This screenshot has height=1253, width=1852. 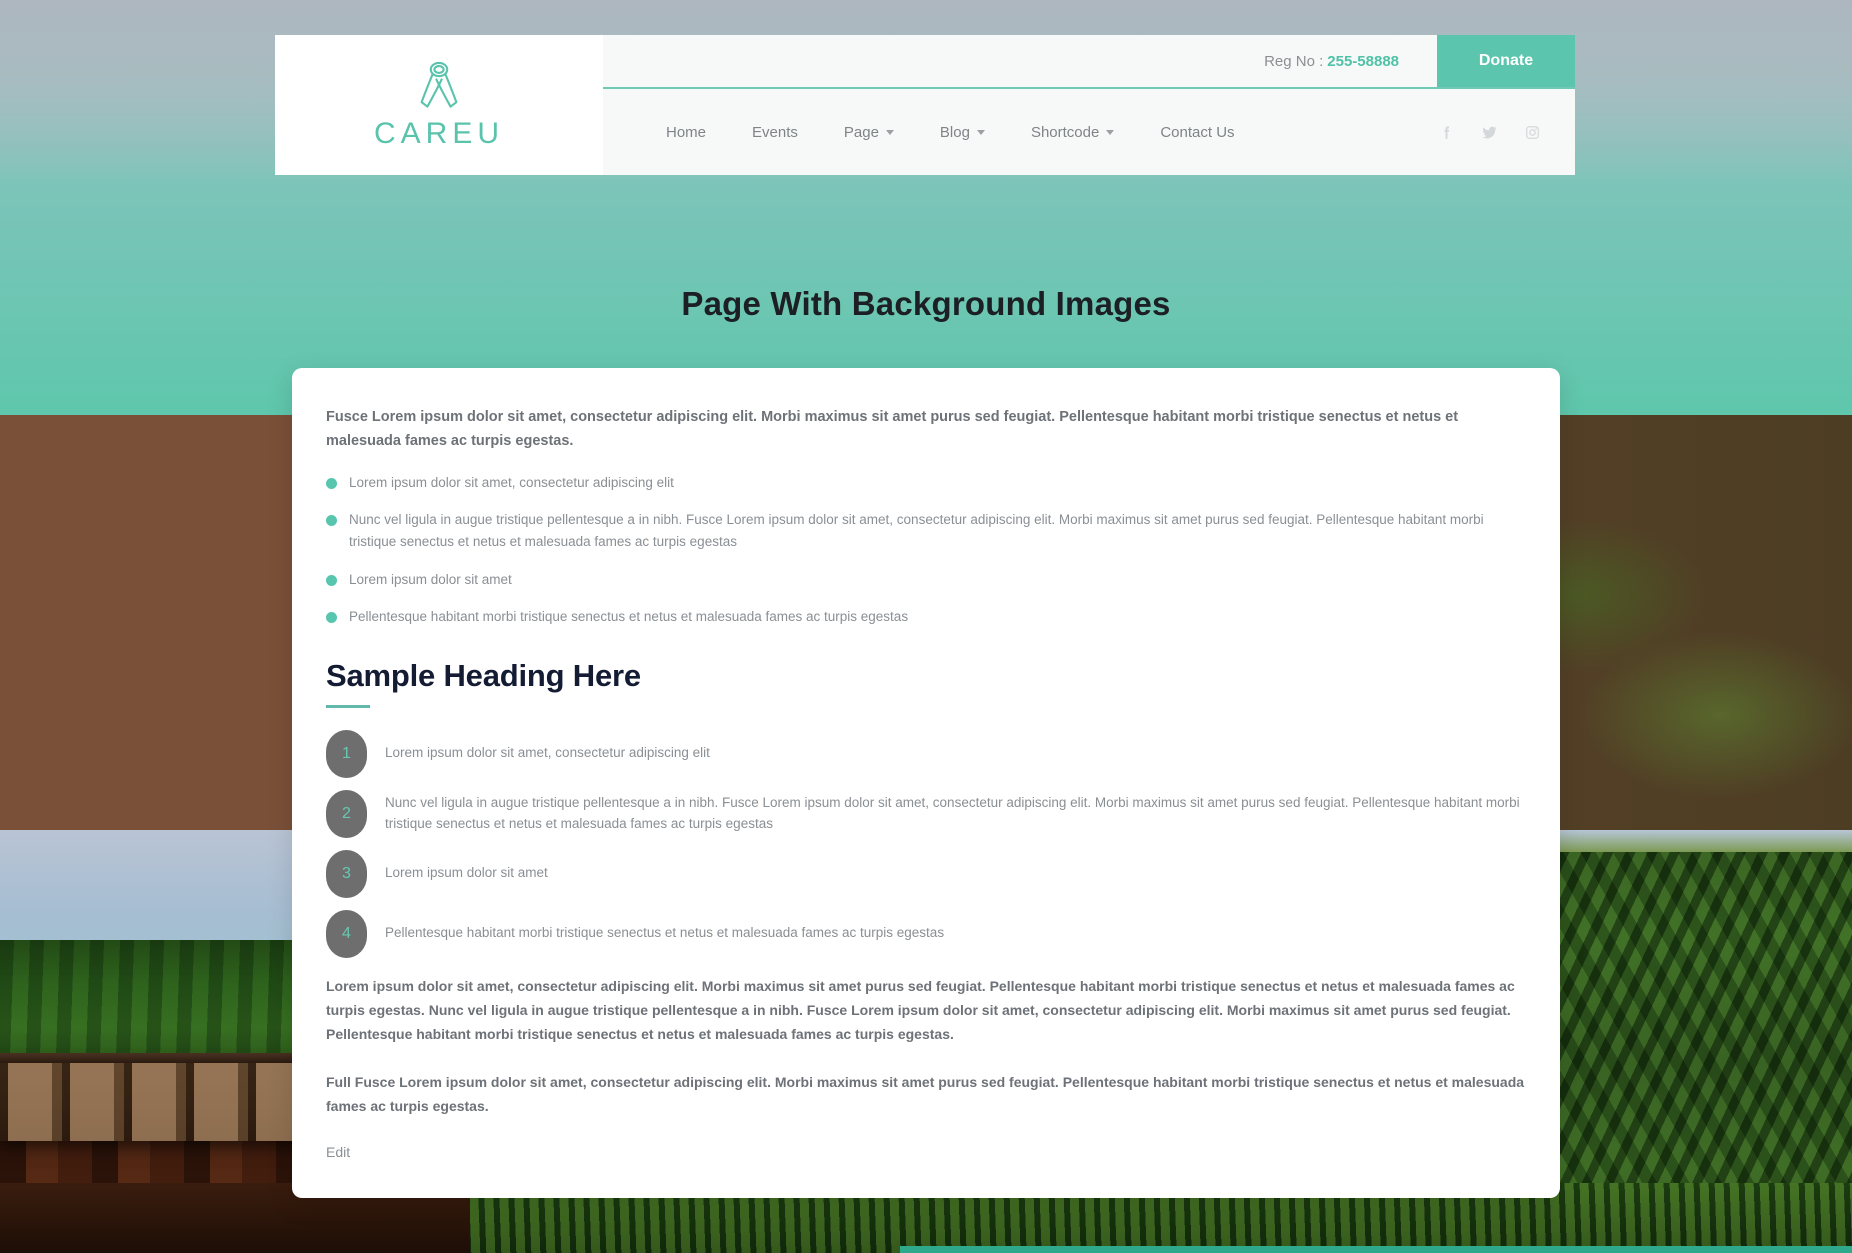 I want to click on number-badge: 4, so click(x=346, y=933).